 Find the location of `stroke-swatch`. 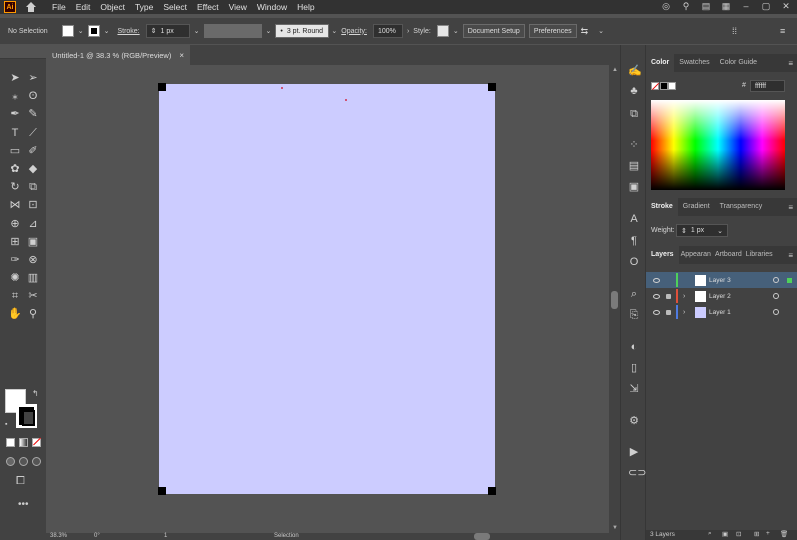

stroke-swatch is located at coordinates (93, 31).